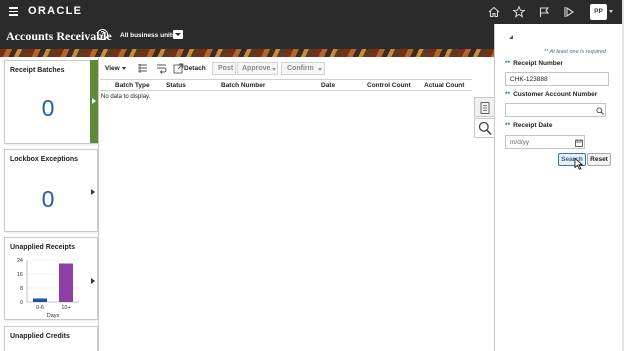 This screenshot has width=624, height=351. I want to click on receipt-number-label-text: Receipt Number, so click(538, 63).